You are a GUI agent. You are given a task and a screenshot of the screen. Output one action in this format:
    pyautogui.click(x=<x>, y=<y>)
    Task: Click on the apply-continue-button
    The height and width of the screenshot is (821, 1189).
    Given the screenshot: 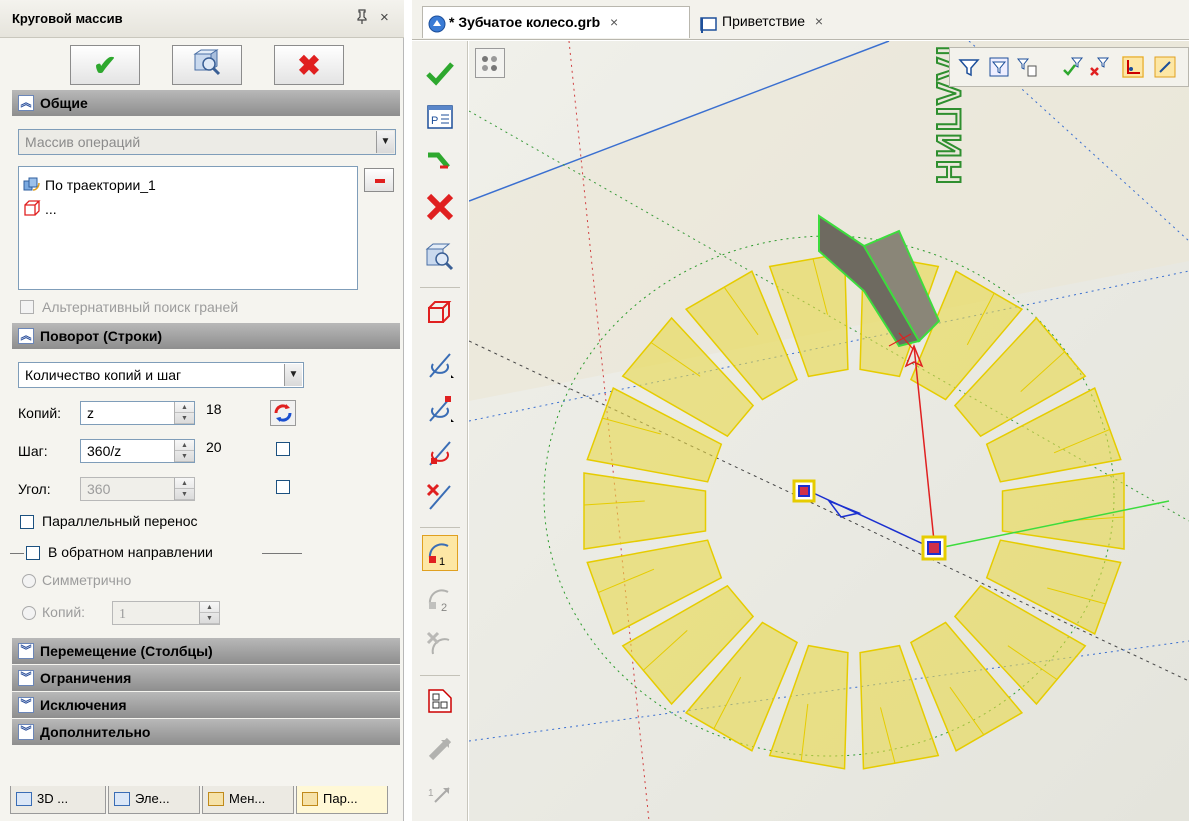 What is the action you would take?
    pyautogui.click(x=440, y=161)
    